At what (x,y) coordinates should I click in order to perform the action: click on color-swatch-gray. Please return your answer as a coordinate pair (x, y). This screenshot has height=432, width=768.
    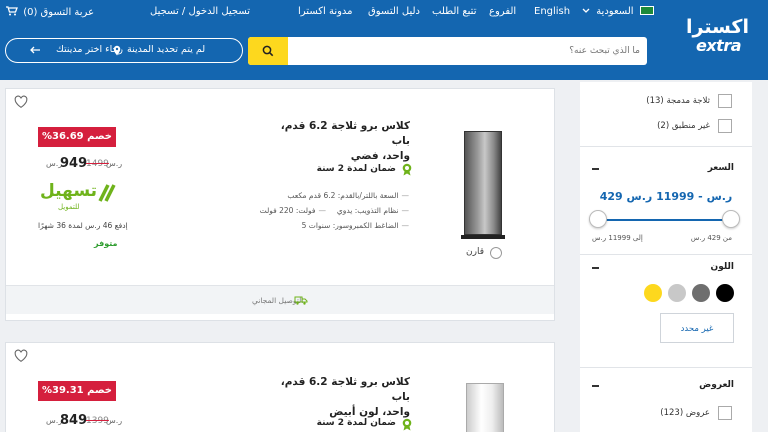
    Looking at the image, I should click on (701, 293).